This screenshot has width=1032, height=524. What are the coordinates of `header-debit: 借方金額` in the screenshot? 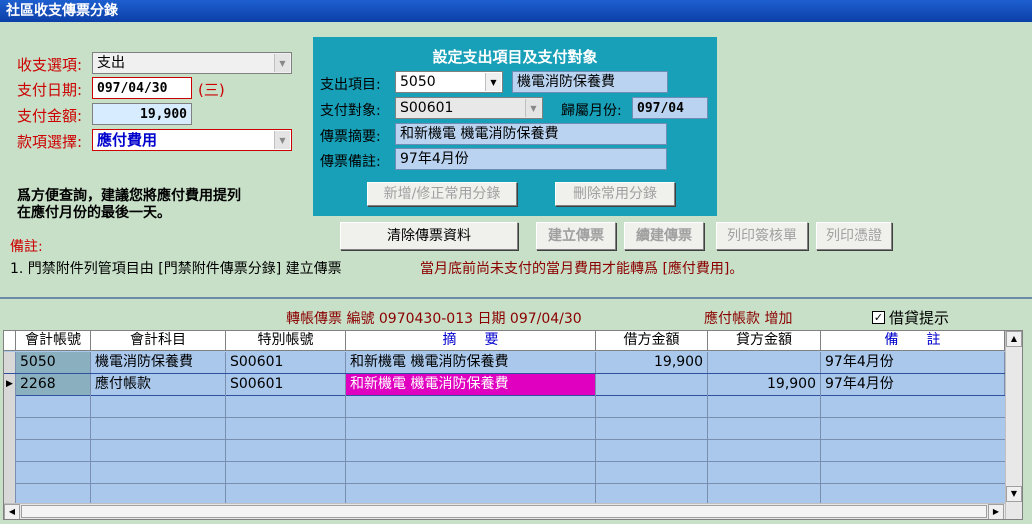 It's located at (652, 341).